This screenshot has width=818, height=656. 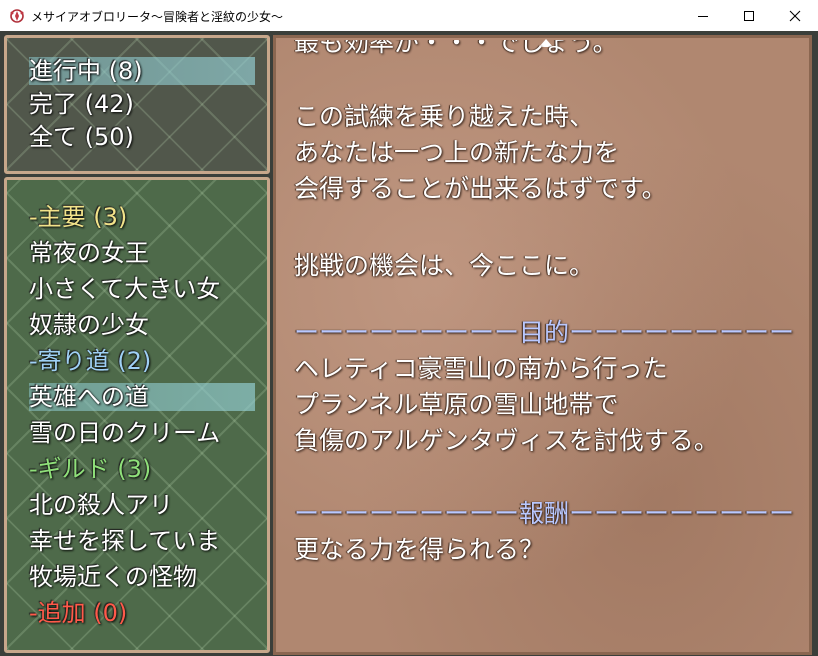 What do you see at coordinates (480, 188) in the screenshot?
I see `detail-text: 会得することが出来るはずです。` at bounding box center [480, 188].